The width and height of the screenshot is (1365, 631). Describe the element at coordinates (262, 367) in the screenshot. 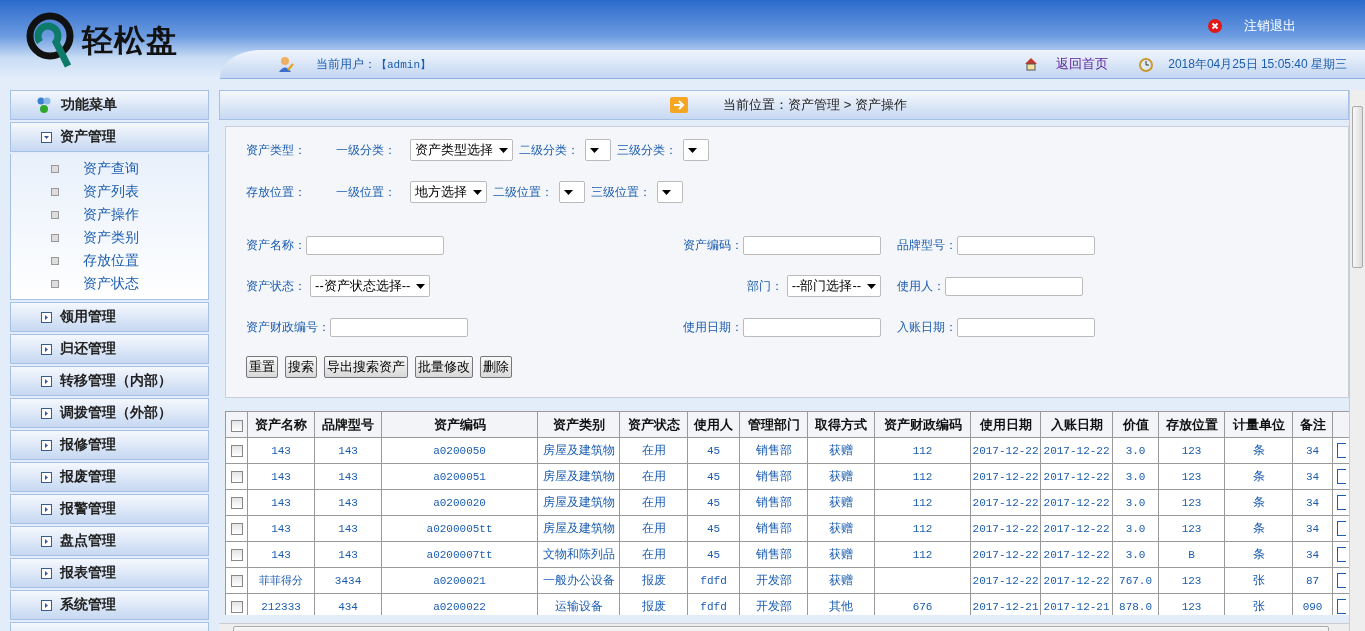

I see `action-button: 重置` at that location.